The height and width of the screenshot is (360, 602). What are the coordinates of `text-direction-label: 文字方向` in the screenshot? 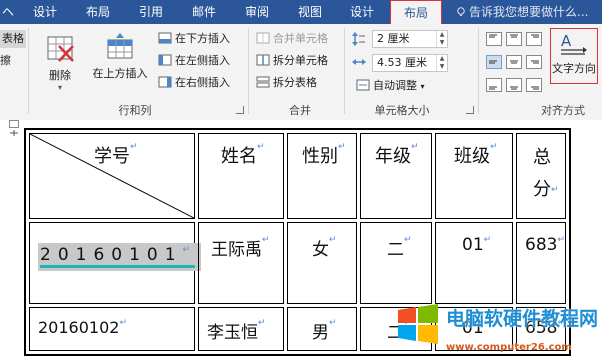 It's located at (574, 68).